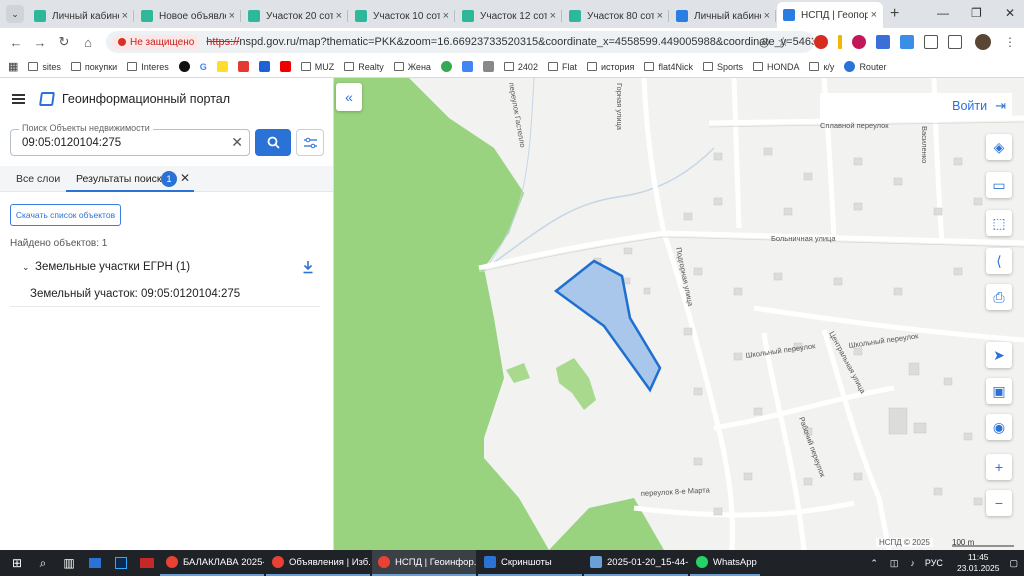  I want to click on network-icon: ◫, so click(894, 563).